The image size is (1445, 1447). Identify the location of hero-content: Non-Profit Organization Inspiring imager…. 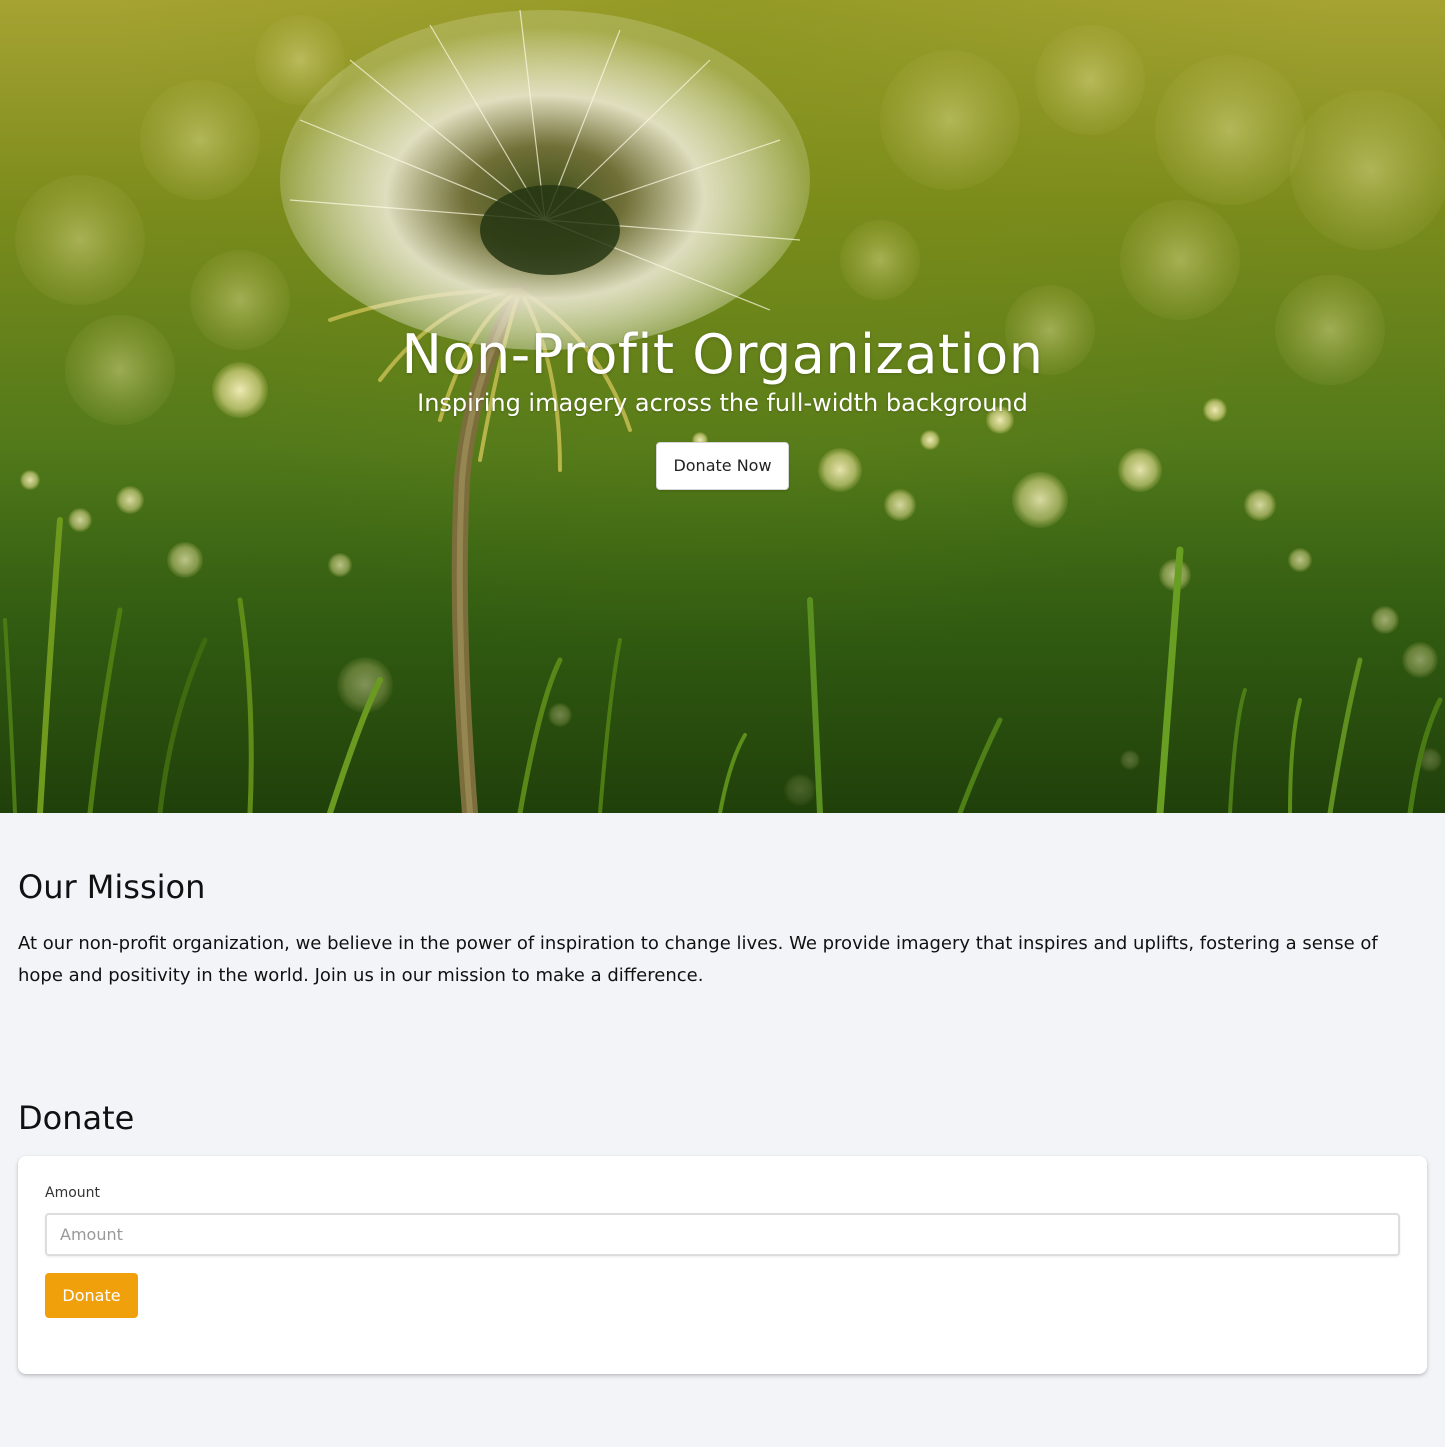
(722, 406).